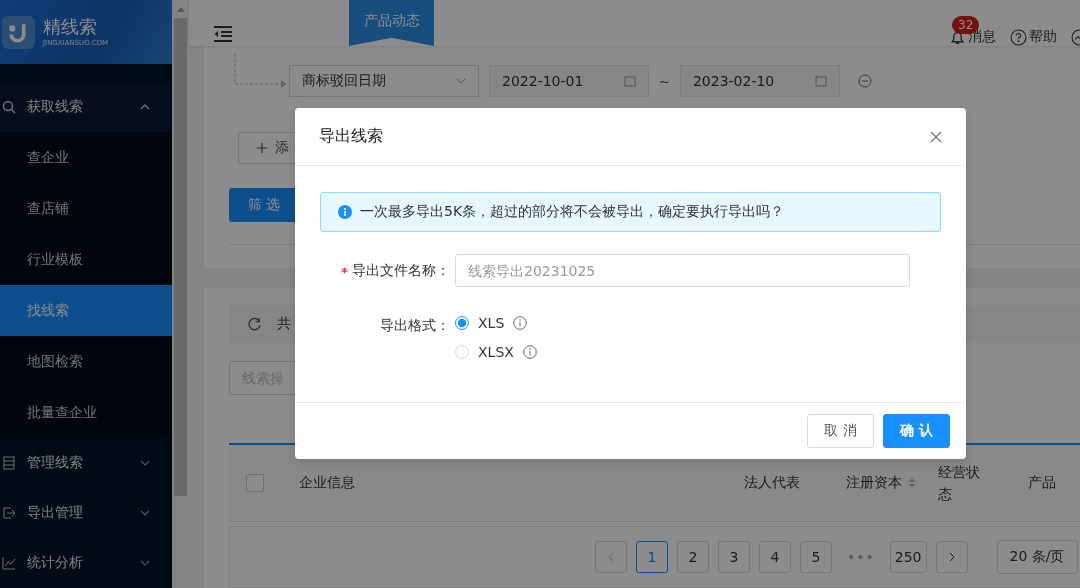 The width and height of the screenshot is (1080, 588). Describe the element at coordinates (70, 27) in the screenshot. I see `logo-name: 精线索` at that location.